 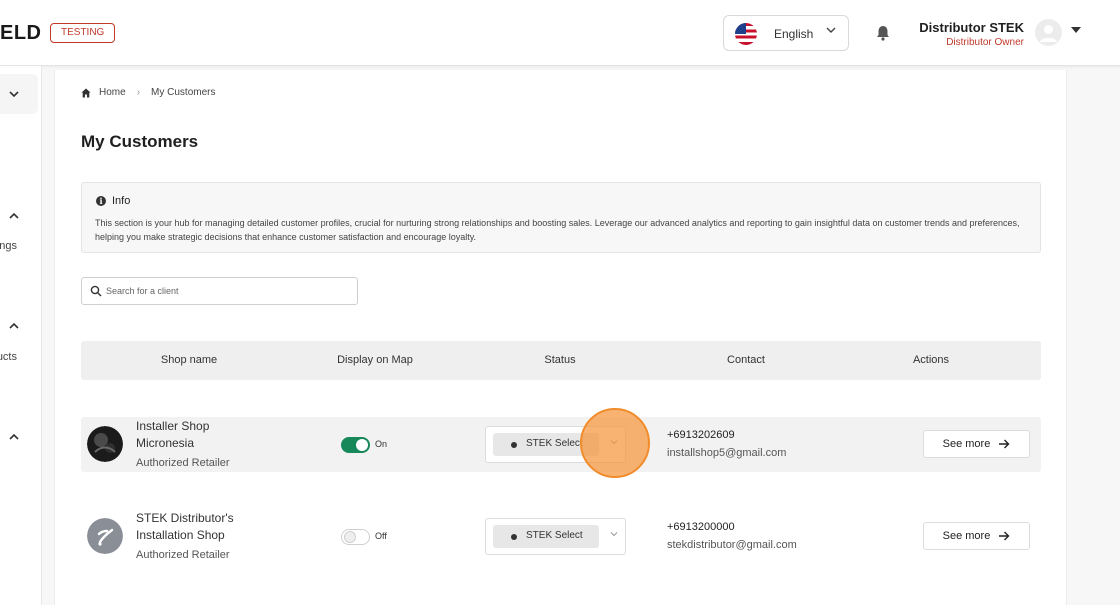 I want to click on status-pill: STEK Select, so click(x=546, y=536).